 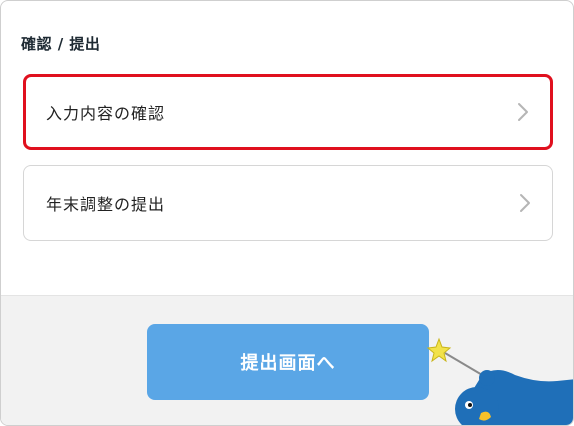 I want to click on bird-mascot-icon, so click(x=500, y=381).